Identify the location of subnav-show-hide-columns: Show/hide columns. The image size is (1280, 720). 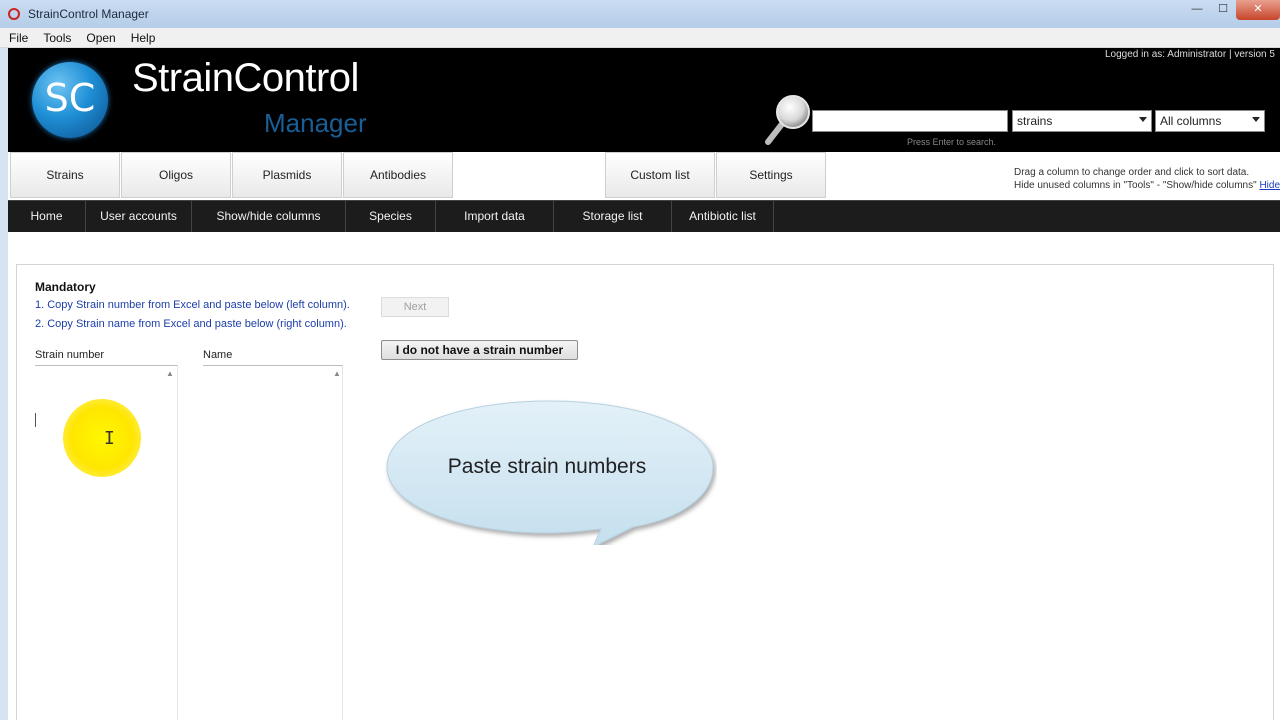
(269, 216).